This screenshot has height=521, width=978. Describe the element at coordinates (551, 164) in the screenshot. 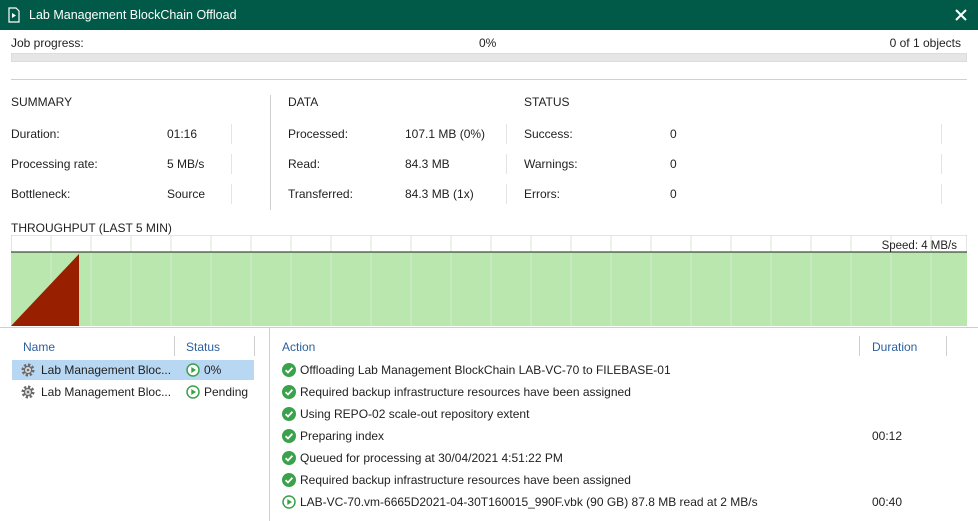

I see `warnings-label: Warnings:` at that location.